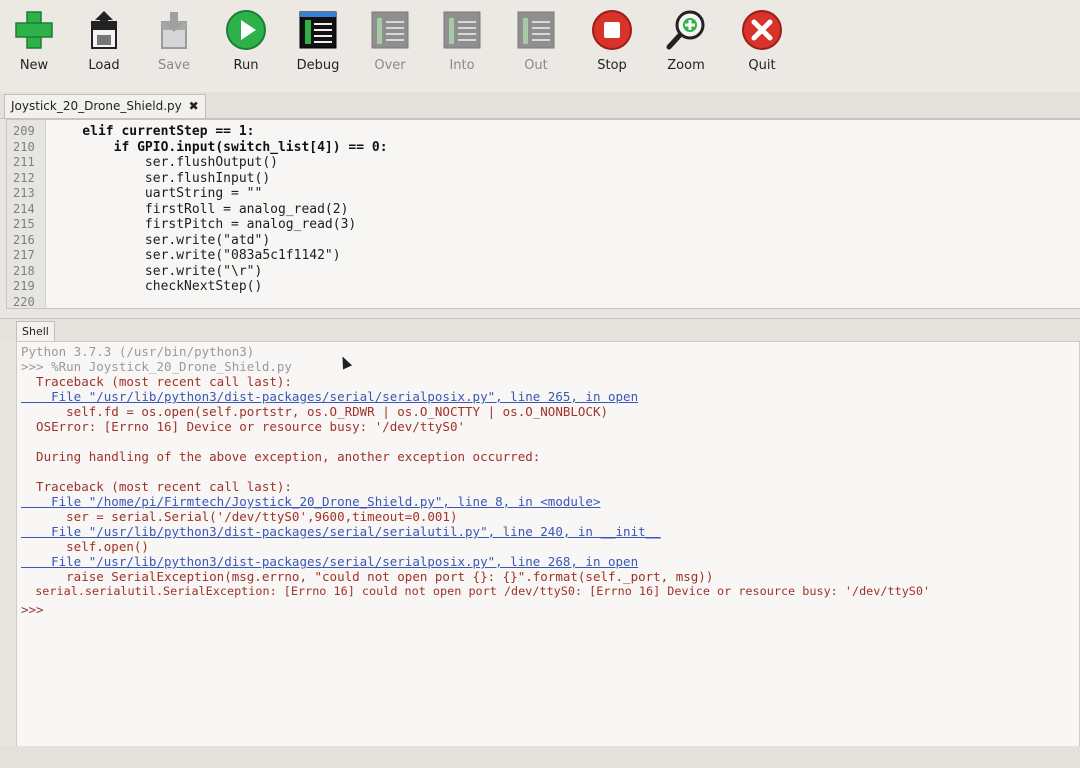 The image size is (1080, 768). What do you see at coordinates (24, 193) in the screenshot?
I see `line-number: 213` at bounding box center [24, 193].